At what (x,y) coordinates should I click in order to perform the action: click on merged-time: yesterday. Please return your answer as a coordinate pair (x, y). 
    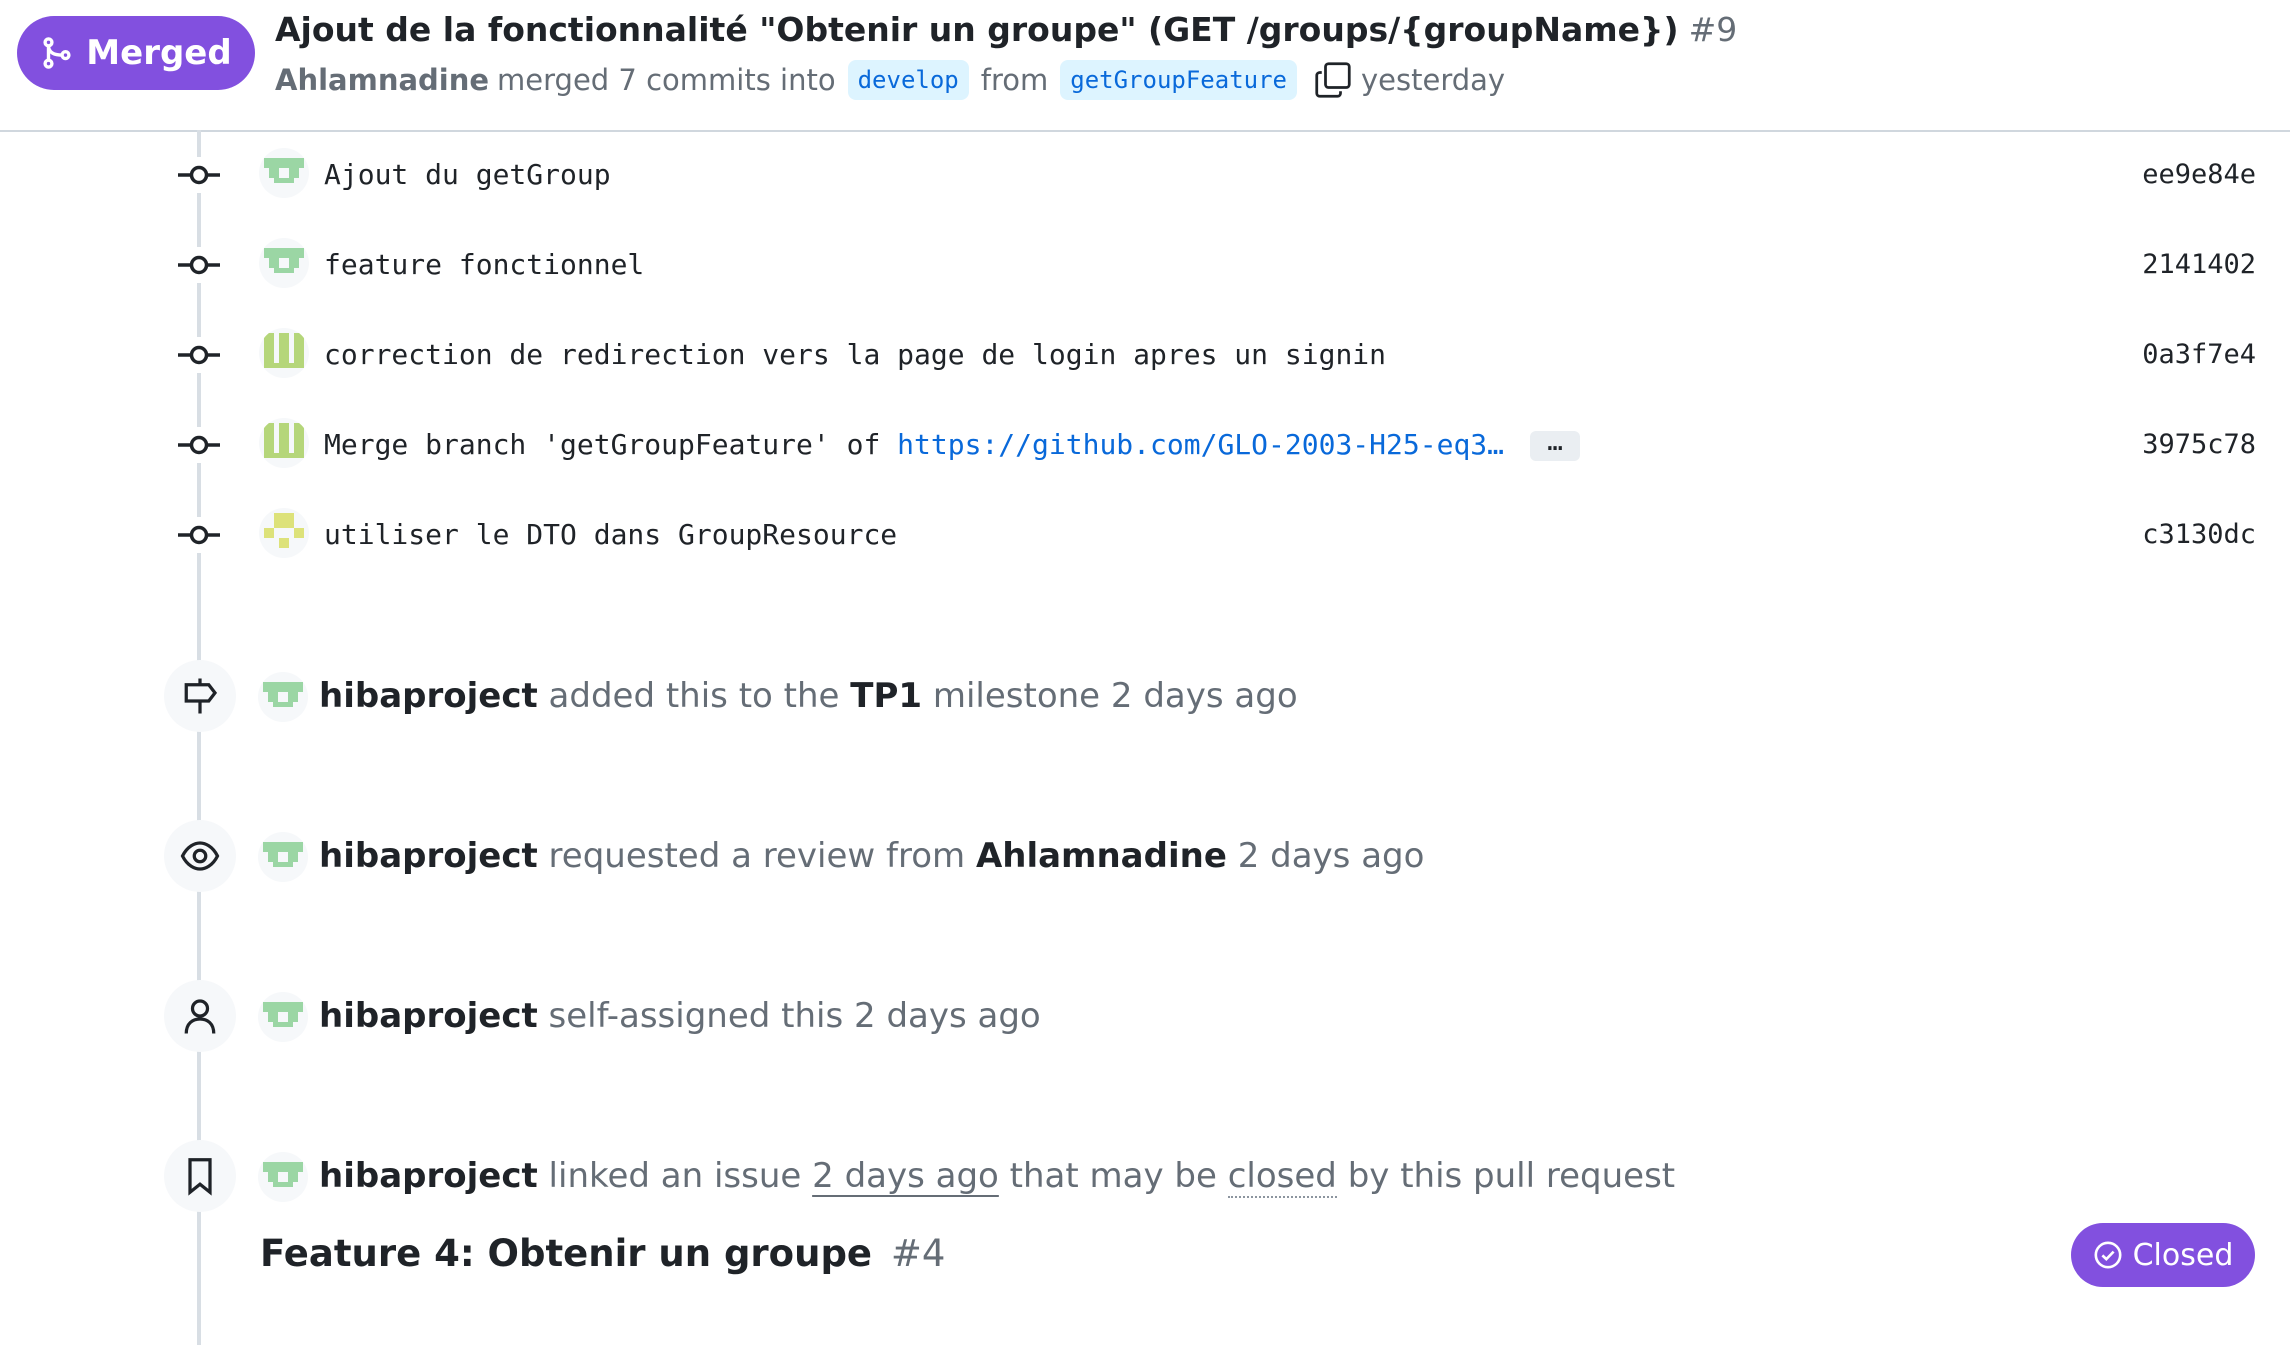
    Looking at the image, I should click on (1433, 80).